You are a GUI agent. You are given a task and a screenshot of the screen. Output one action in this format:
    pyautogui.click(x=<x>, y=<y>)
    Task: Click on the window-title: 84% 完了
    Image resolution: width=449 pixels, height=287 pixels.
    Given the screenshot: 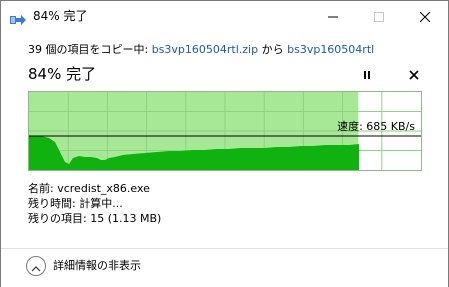 What is the action you would take?
    pyautogui.click(x=60, y=16)
    